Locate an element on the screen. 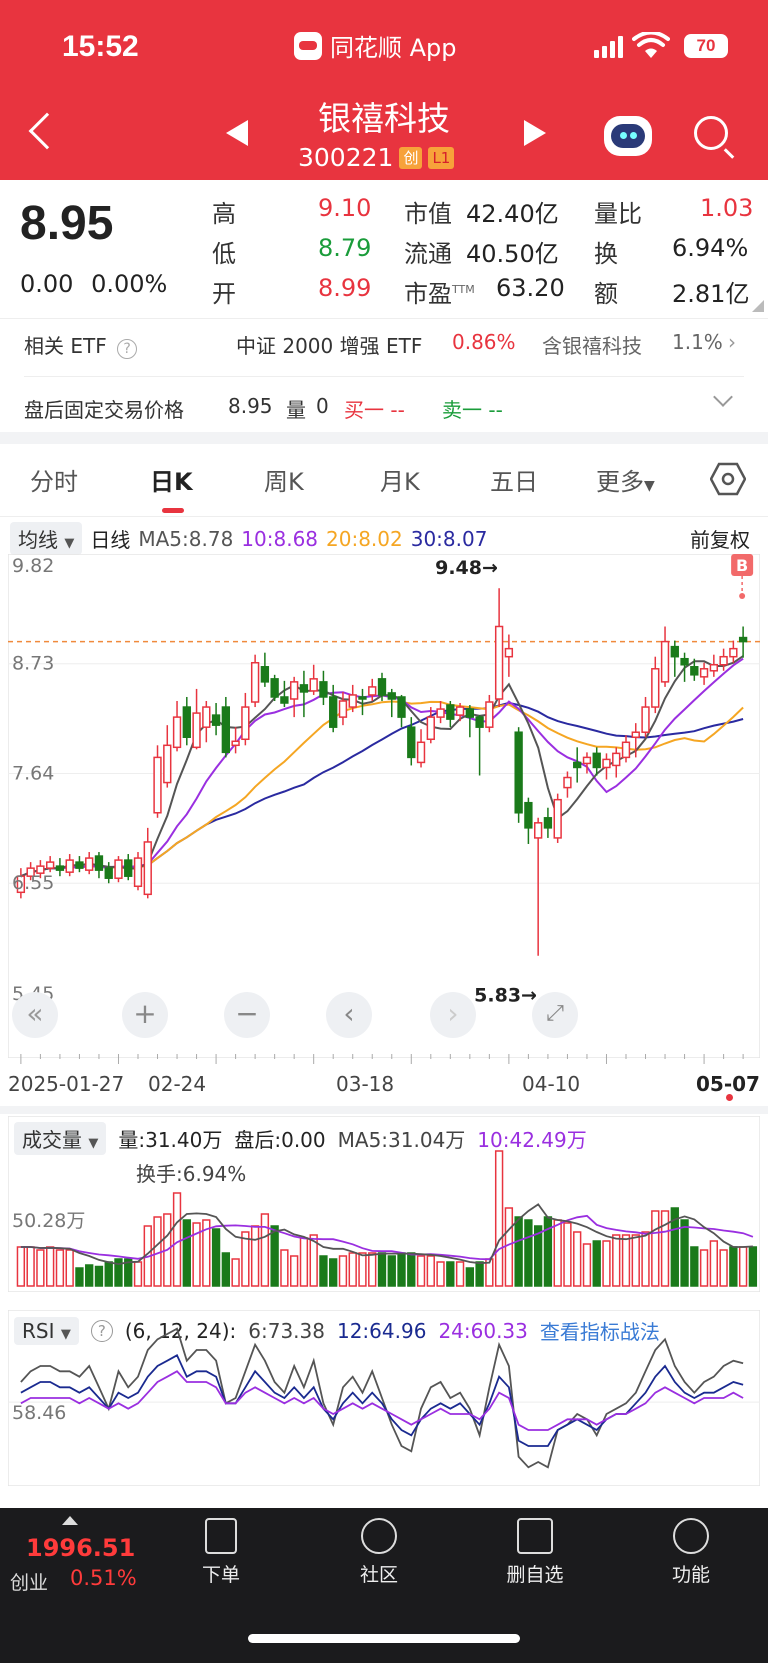 This screenshot has height=1663, width=768. low-label: 低 is located at coordinates (224, 254).